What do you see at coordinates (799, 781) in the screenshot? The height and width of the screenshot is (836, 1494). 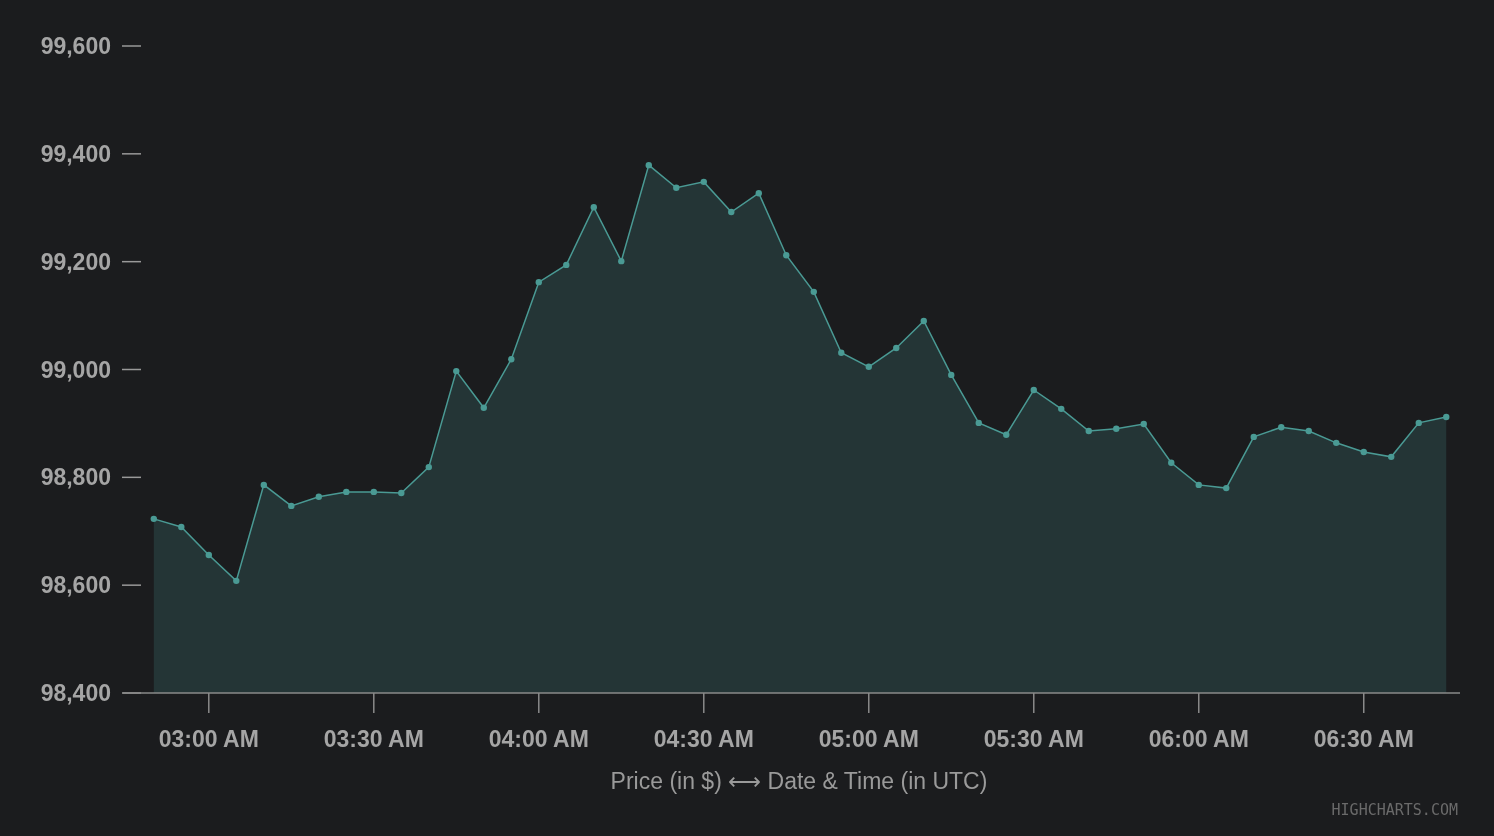 I see `axis-title: Price (in $) ⟷ Date & Time (in UTC)` at bounding box center [799, 781].